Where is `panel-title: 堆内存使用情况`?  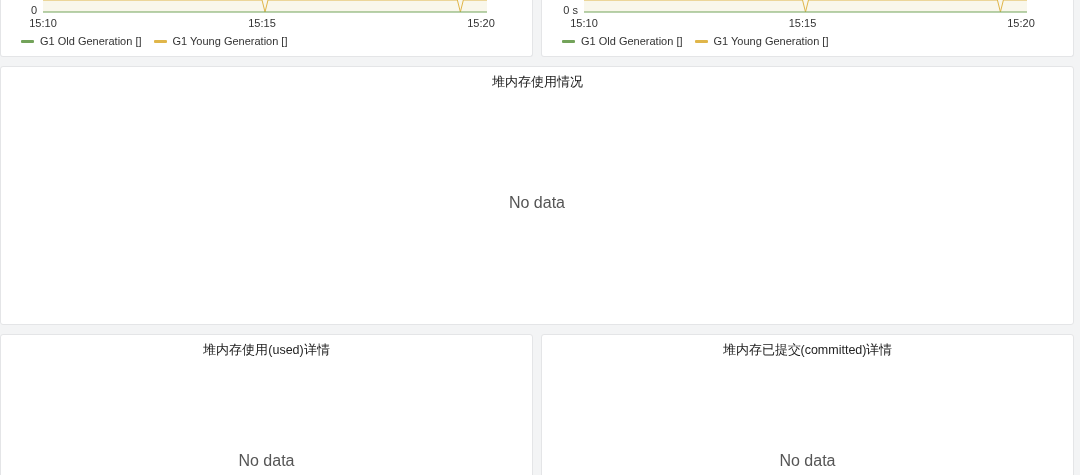 panel-title: 堆内存使用情况 is located at coordinates (537, 82).